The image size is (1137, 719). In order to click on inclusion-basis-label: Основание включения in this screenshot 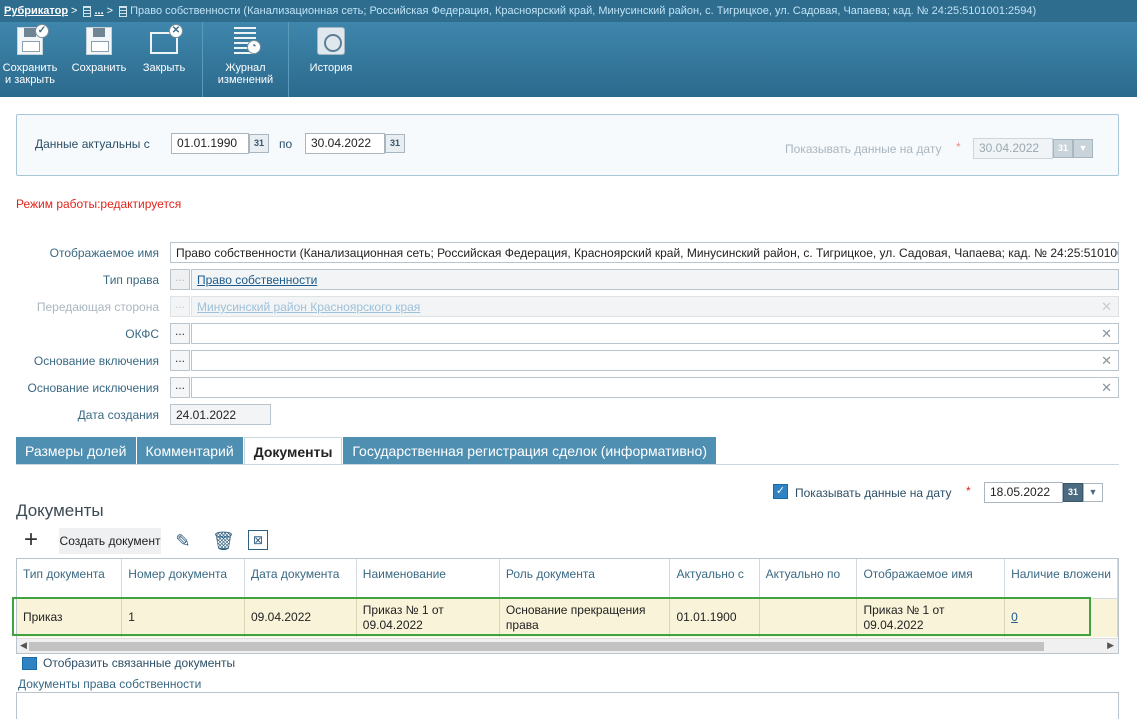, I will do `click(96, 361)`.